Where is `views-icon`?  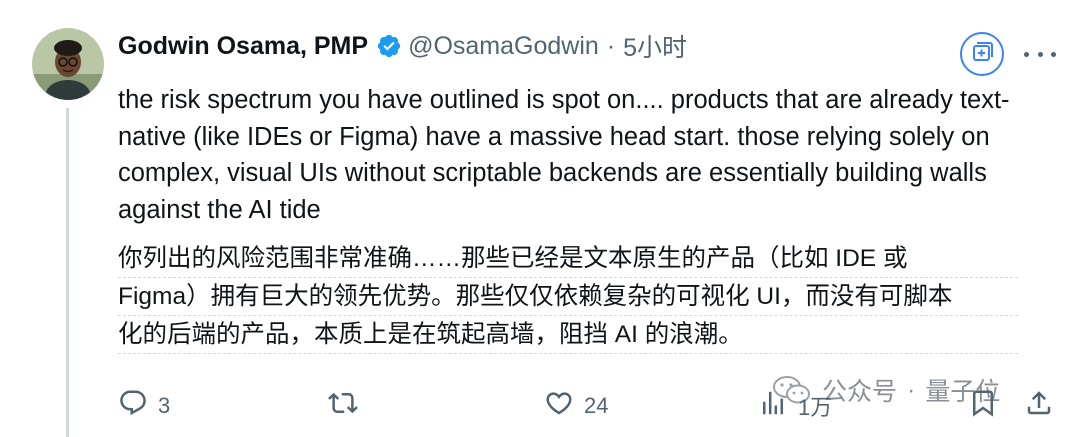 views-icon is located at coordinates (773, 406).